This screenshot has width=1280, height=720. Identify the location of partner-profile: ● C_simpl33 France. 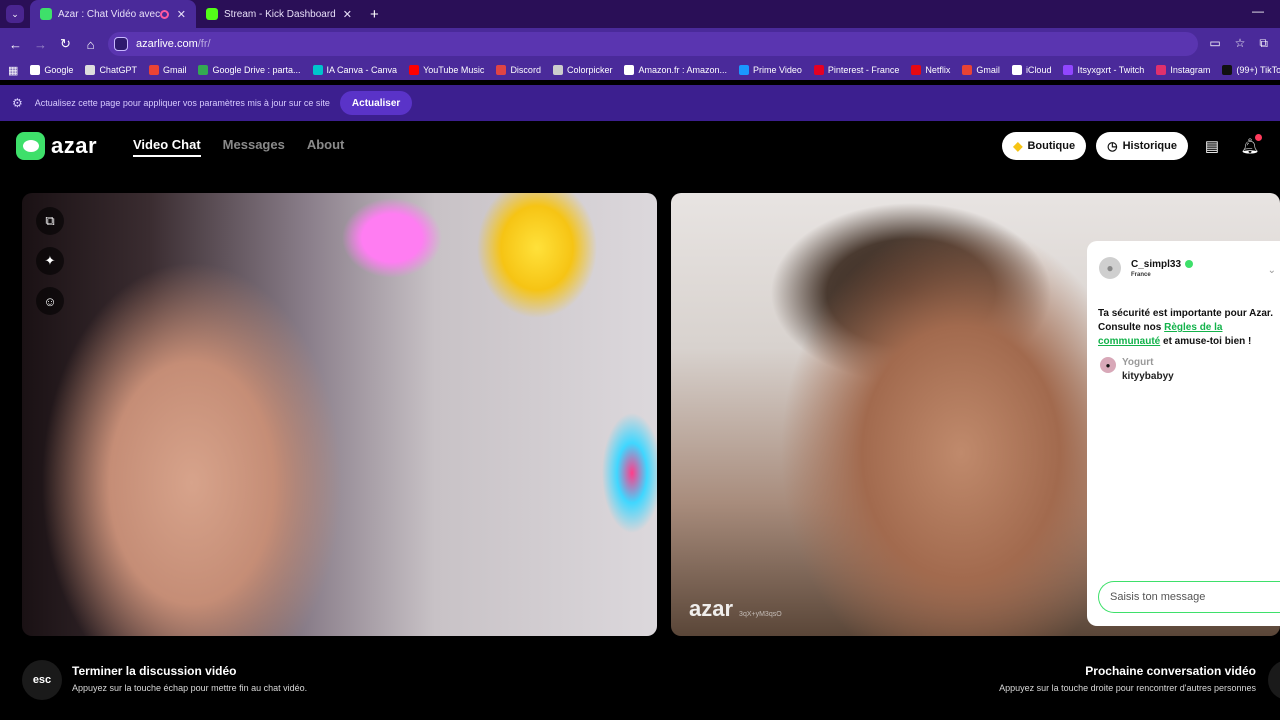
(1146, 268).